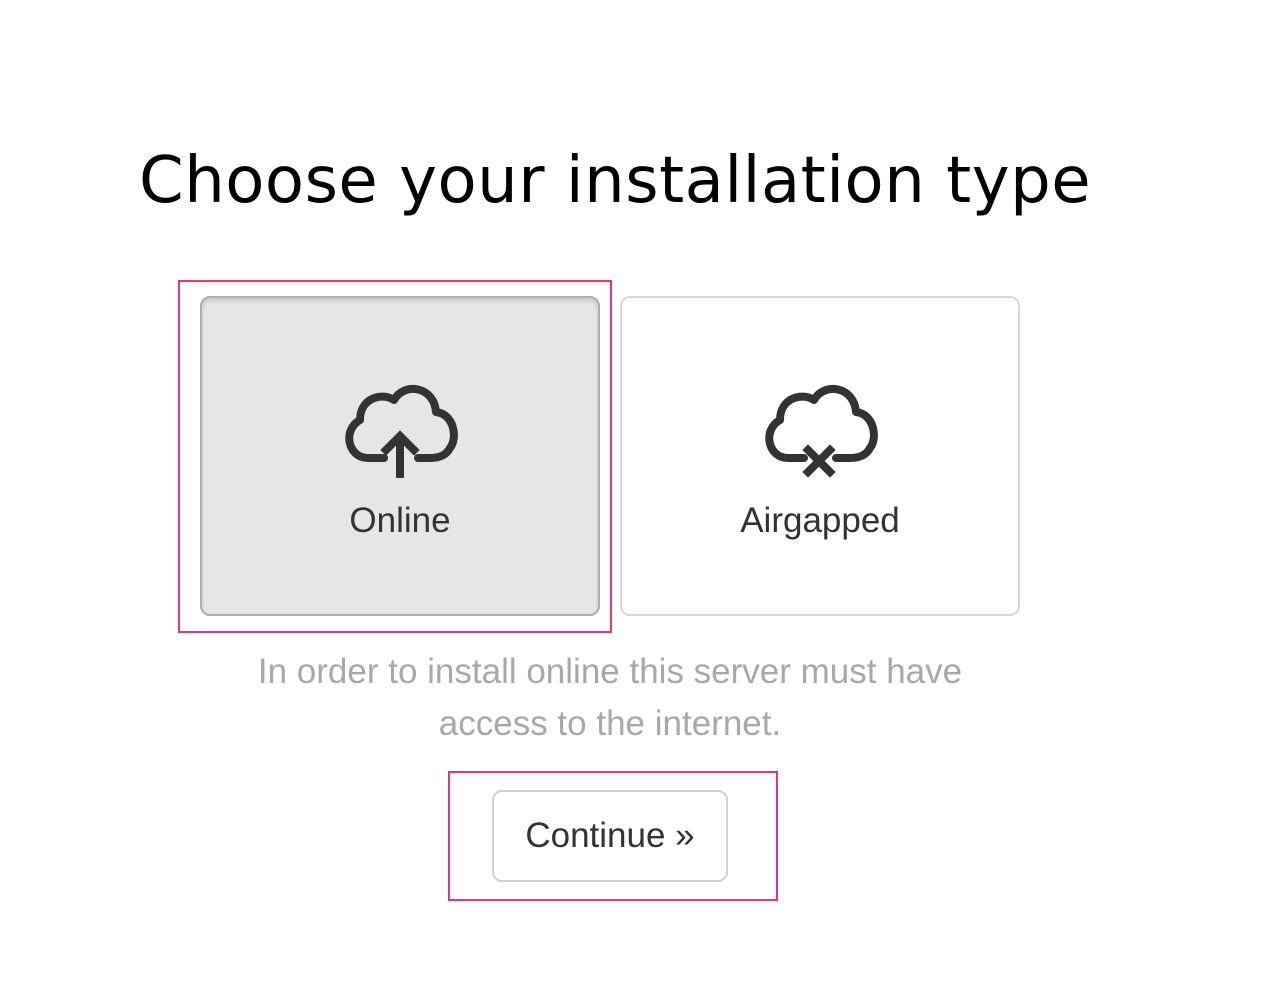 This screenshot has width=1262, height=998. I want to click on cloud-offline-icon, so click(820, 432).